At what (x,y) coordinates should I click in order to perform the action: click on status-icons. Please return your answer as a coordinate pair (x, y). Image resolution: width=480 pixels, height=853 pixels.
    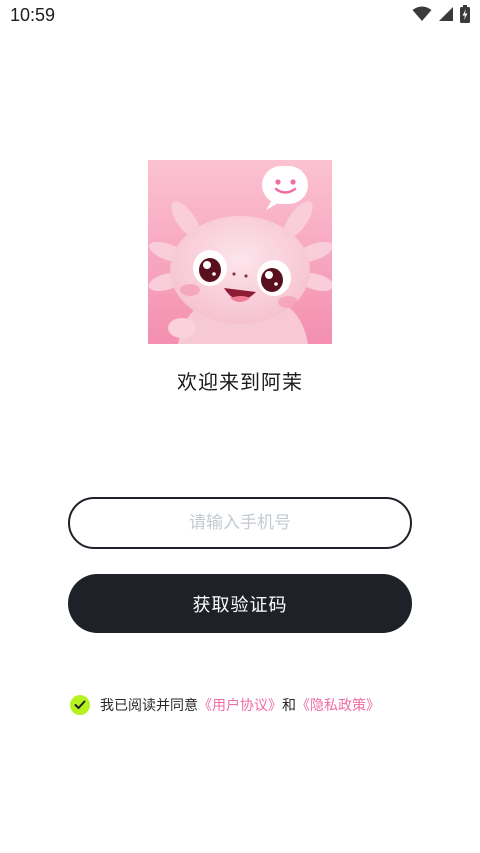
    Looking at the image, I should click on (441, 16).